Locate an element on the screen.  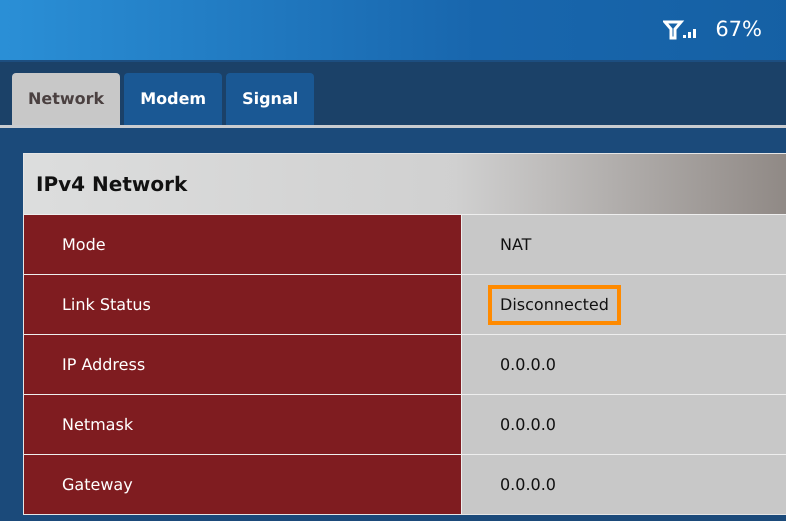
highlighted-value: Disconnected is located at coordinates (554, 304).